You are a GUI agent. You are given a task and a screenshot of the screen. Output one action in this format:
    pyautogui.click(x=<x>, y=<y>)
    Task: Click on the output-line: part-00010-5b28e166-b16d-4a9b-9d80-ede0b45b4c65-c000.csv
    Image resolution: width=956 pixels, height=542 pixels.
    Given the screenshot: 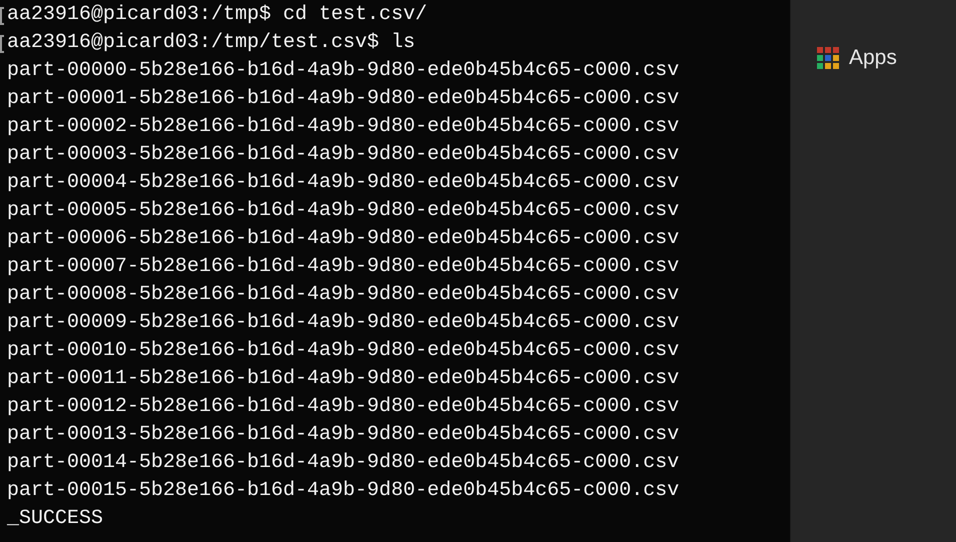 What is the action you would take?
    pyautogui.click(x=343, y=350)
    